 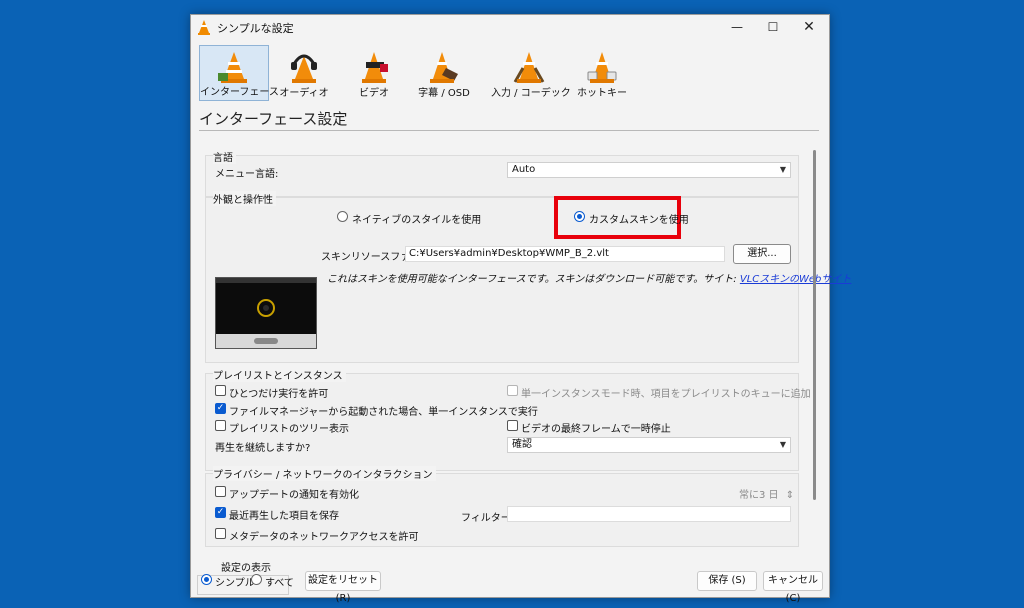 What do you see at coordinates (247, 566) in the screenshot?
I see `show-settings-label: 設定の表示` at bounding box center [247, 566].